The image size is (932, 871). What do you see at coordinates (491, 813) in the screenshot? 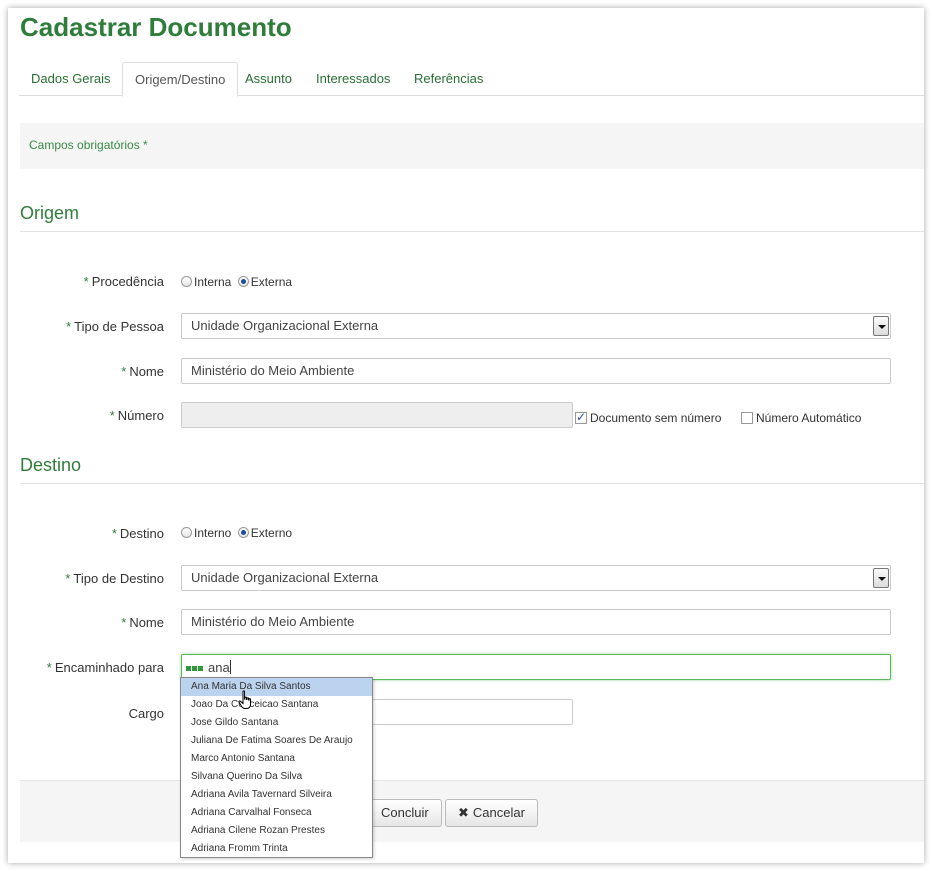
I see `cancelar-button: ✖ Cancelar` at bounding box center [491, 813].